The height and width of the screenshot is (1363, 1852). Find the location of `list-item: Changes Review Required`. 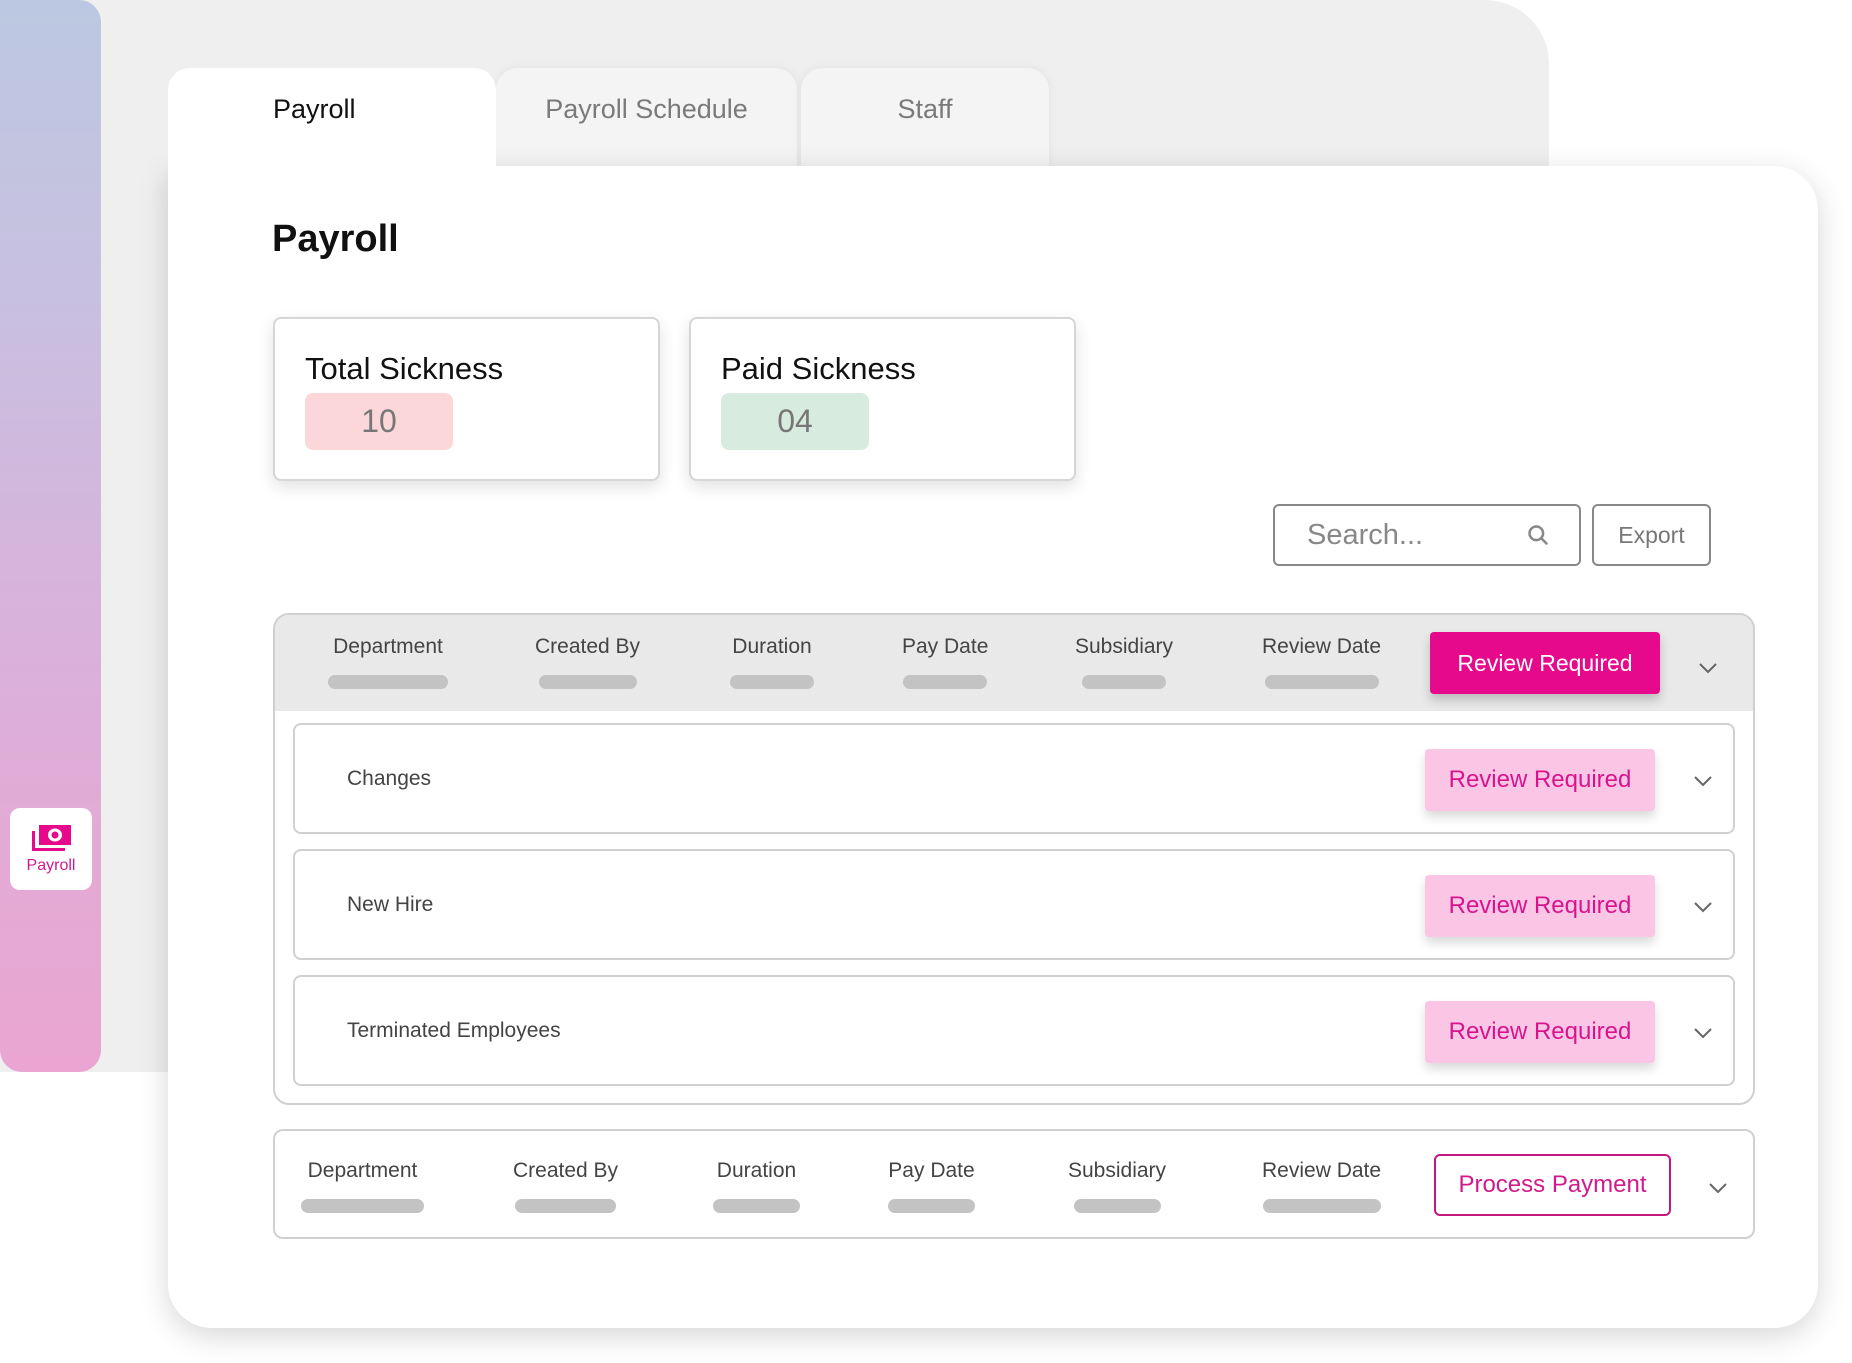

list-item: Changes Review Required is located at coordinates (1014, 778).